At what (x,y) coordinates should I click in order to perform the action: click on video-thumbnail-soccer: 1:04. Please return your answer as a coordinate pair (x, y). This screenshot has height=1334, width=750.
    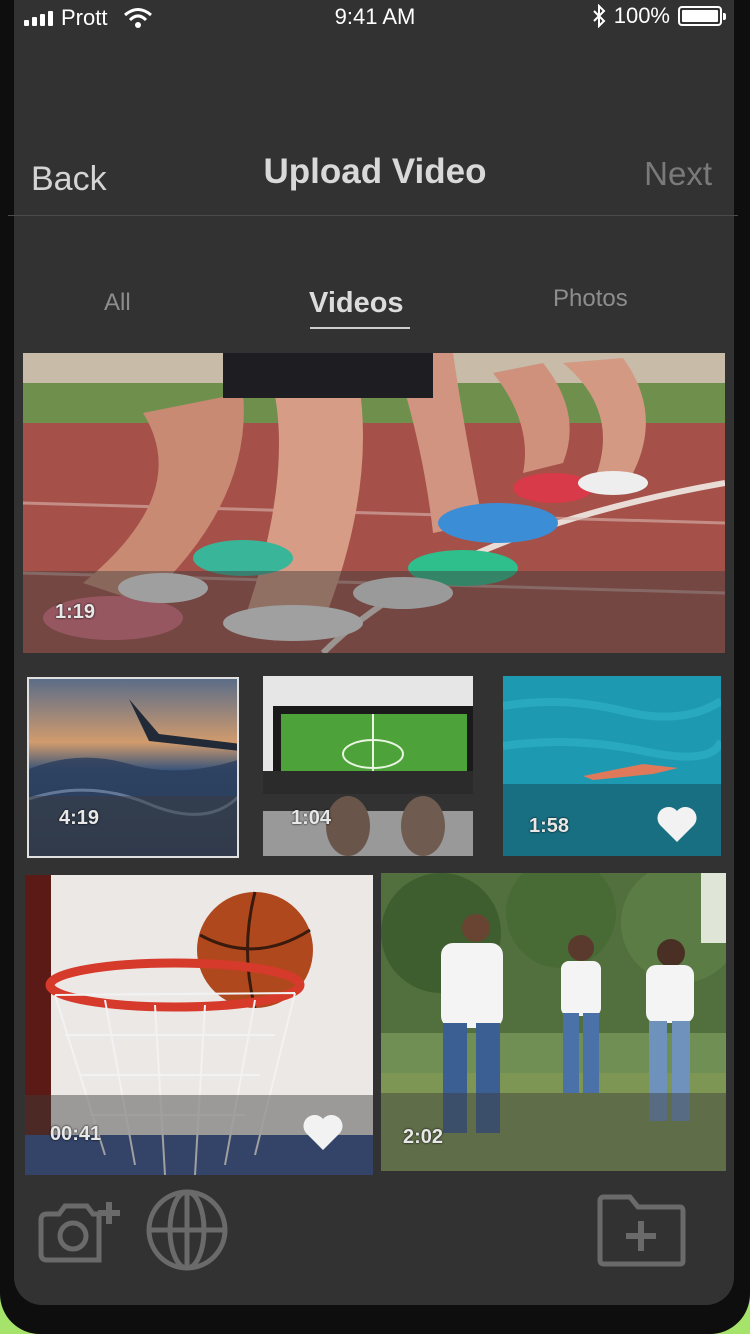
    Looking at the image, I should click on (368, 766).